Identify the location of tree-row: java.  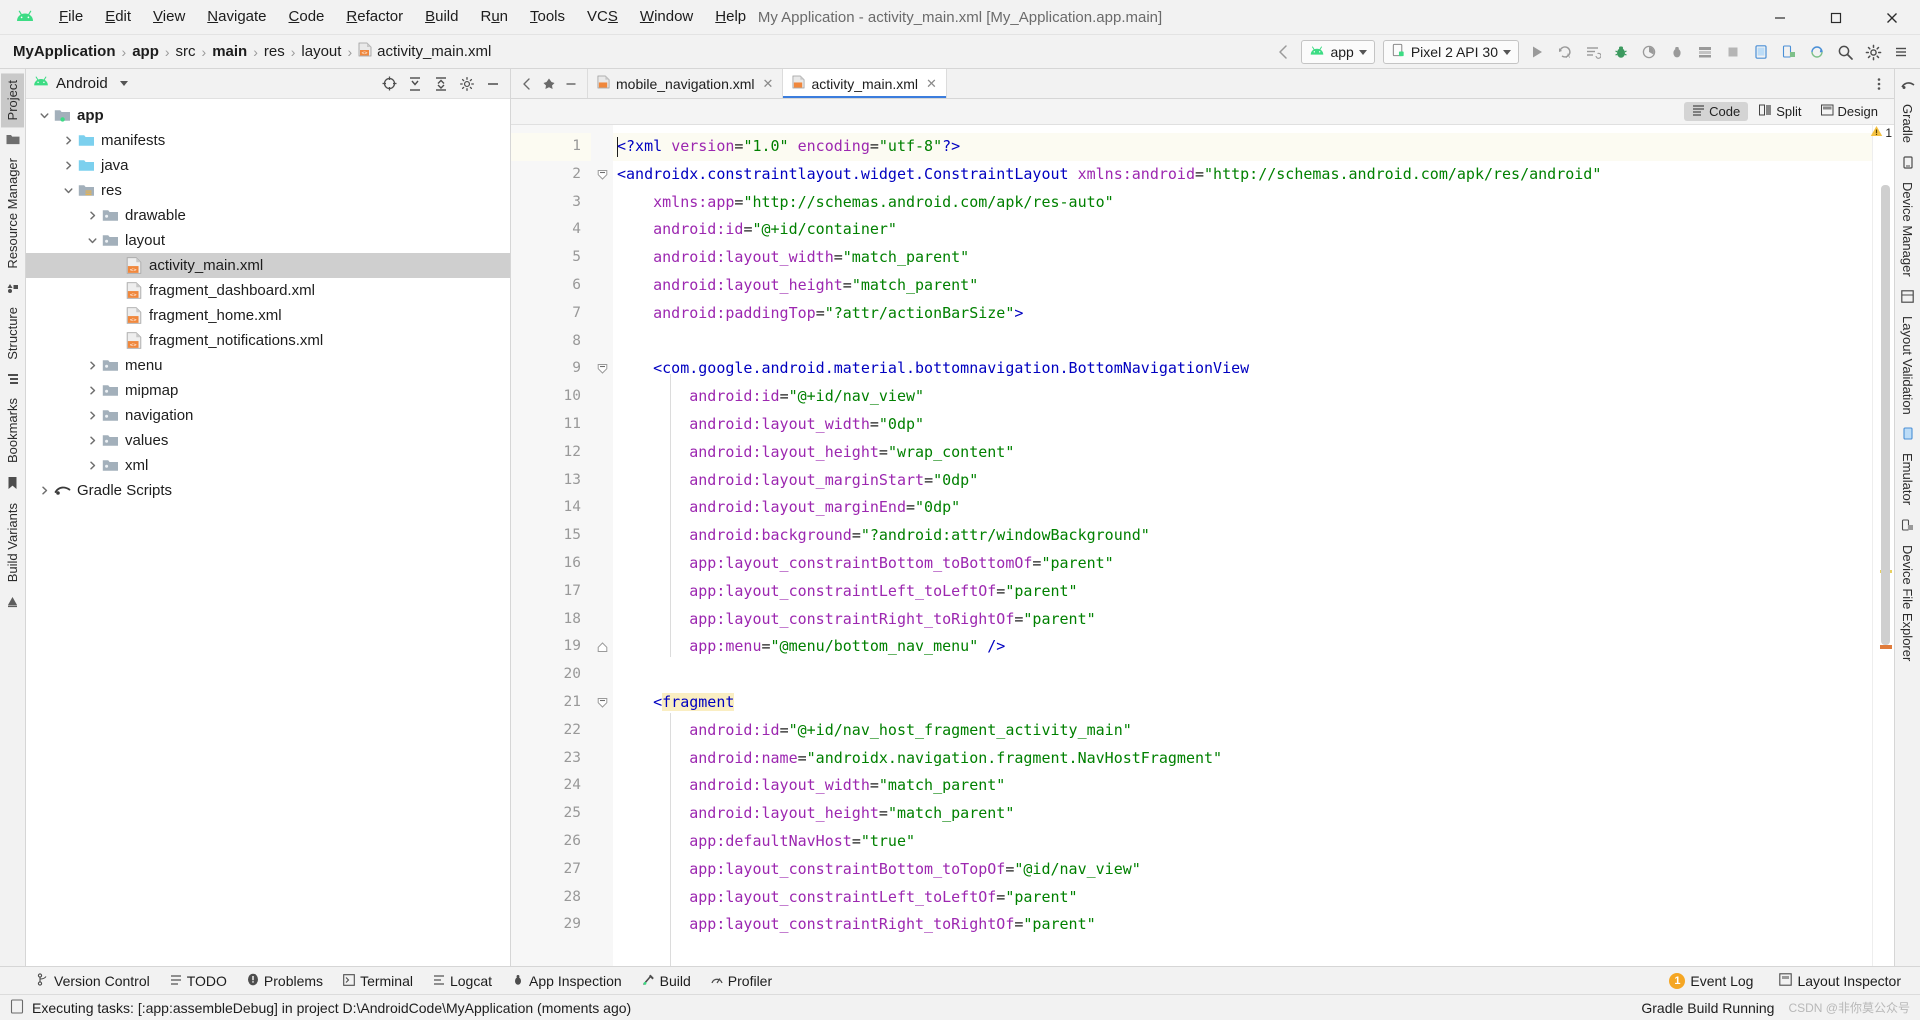
(268, 165).